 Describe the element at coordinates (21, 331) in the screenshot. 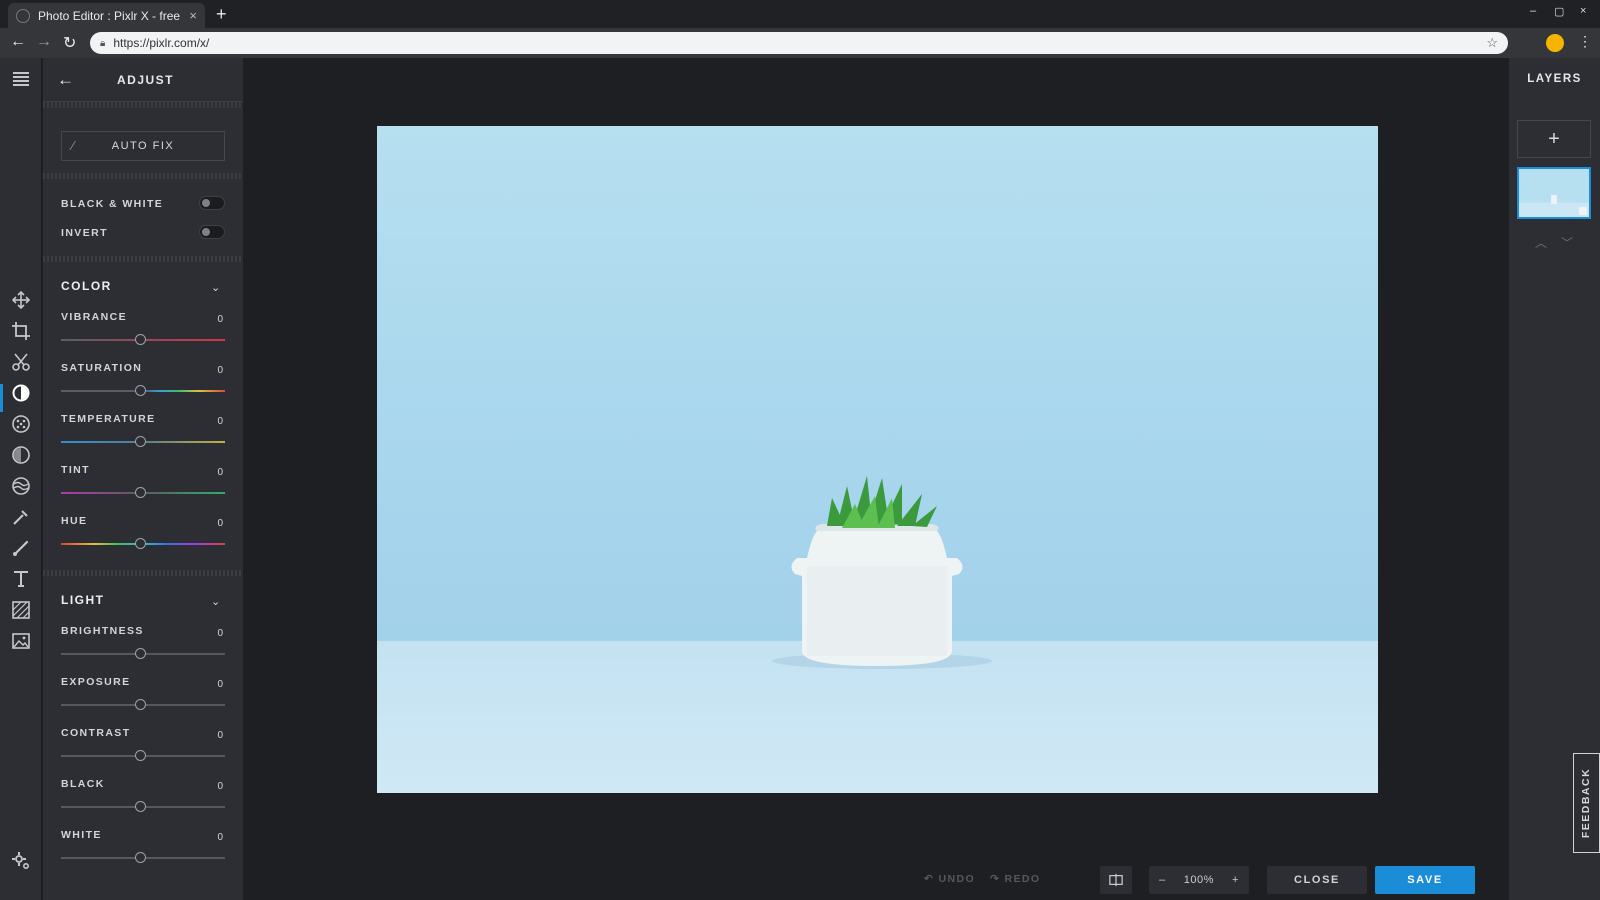

I see `crop-icon` at that location.